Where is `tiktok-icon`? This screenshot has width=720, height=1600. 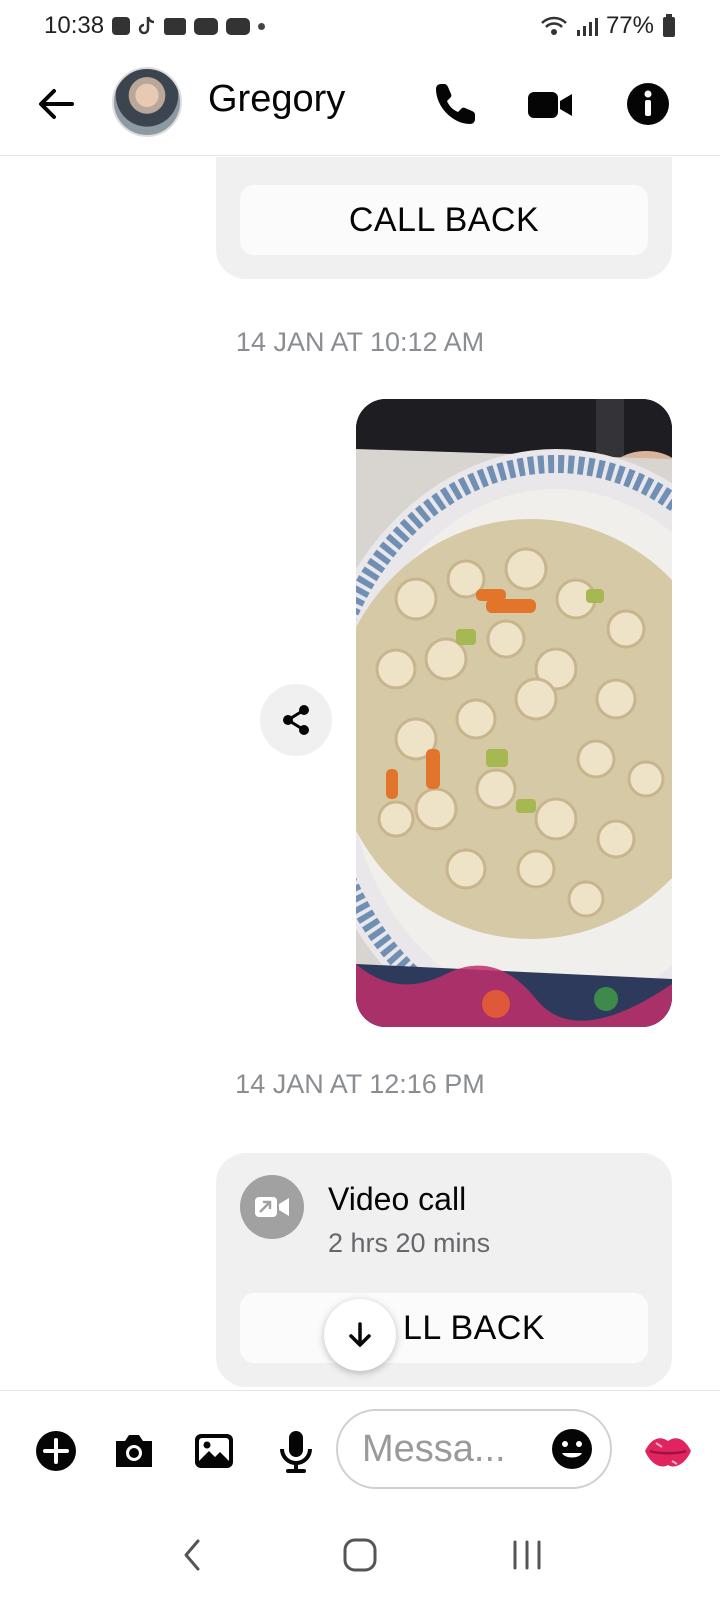
tiktok-icon is located at coordinates (147, 26).